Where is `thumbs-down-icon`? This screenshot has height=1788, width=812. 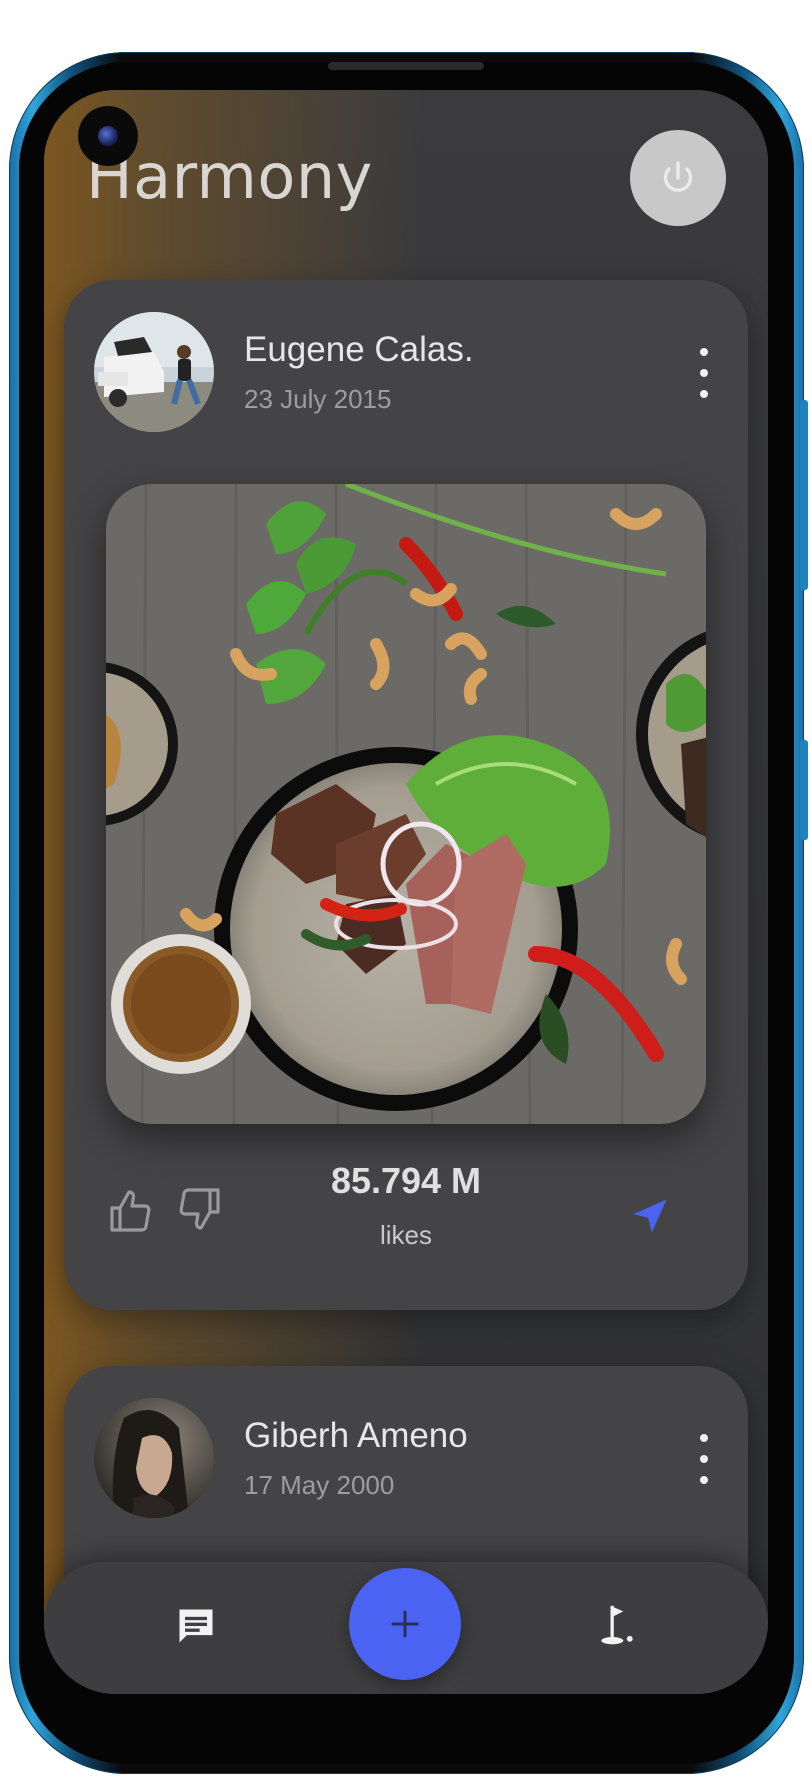
thumbs-down-icon is located at coordinates (199, 1209).